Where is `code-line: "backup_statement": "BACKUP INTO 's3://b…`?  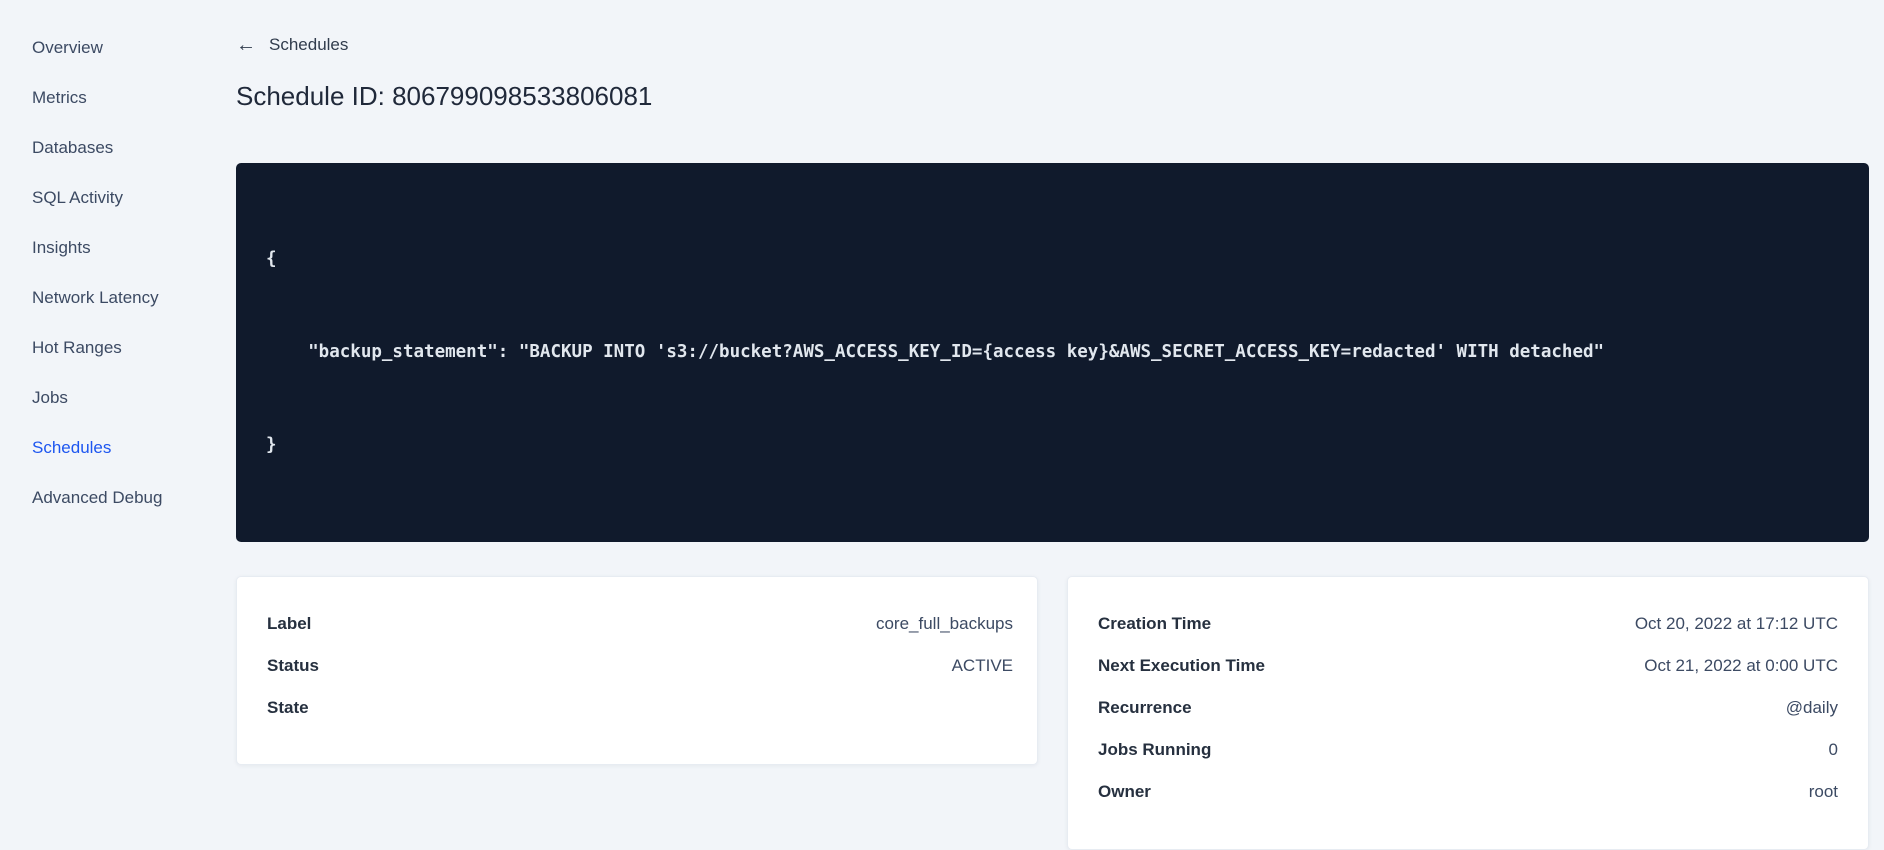
code-line: "backup_statement": "BACKUP INTO 's3://b… is located at coordinates (935, 352).